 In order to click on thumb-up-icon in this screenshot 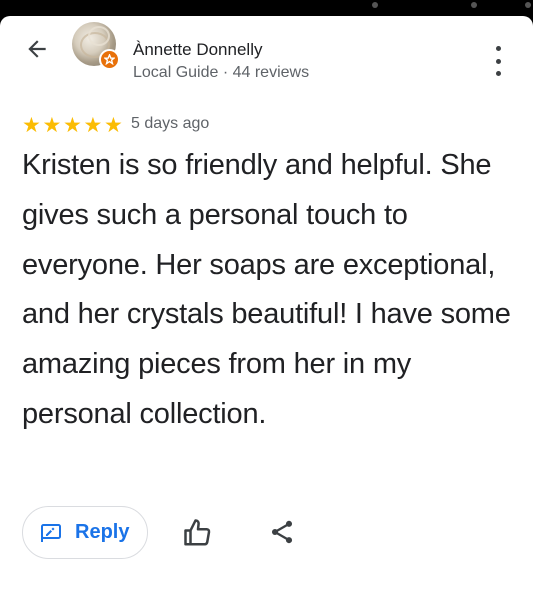, I will do `click(197, 532)`.